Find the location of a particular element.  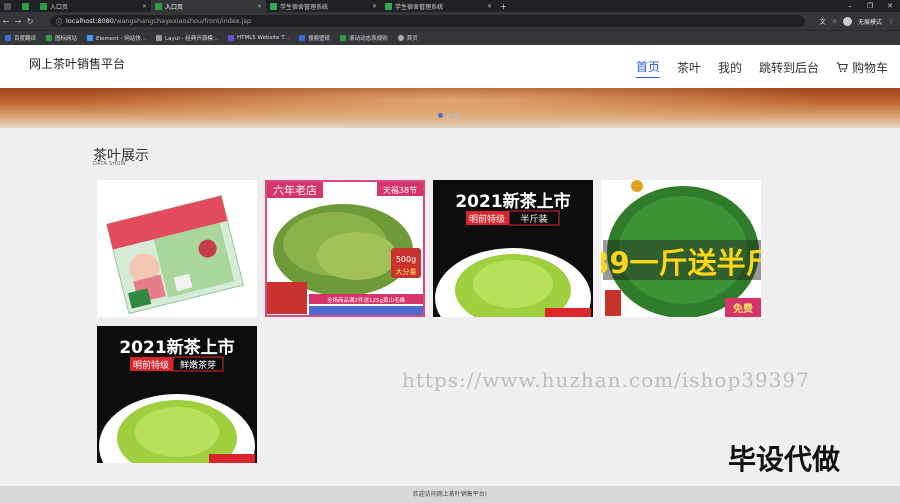

bookmark-label: 图标网站 is located at coordinates (66, 39).